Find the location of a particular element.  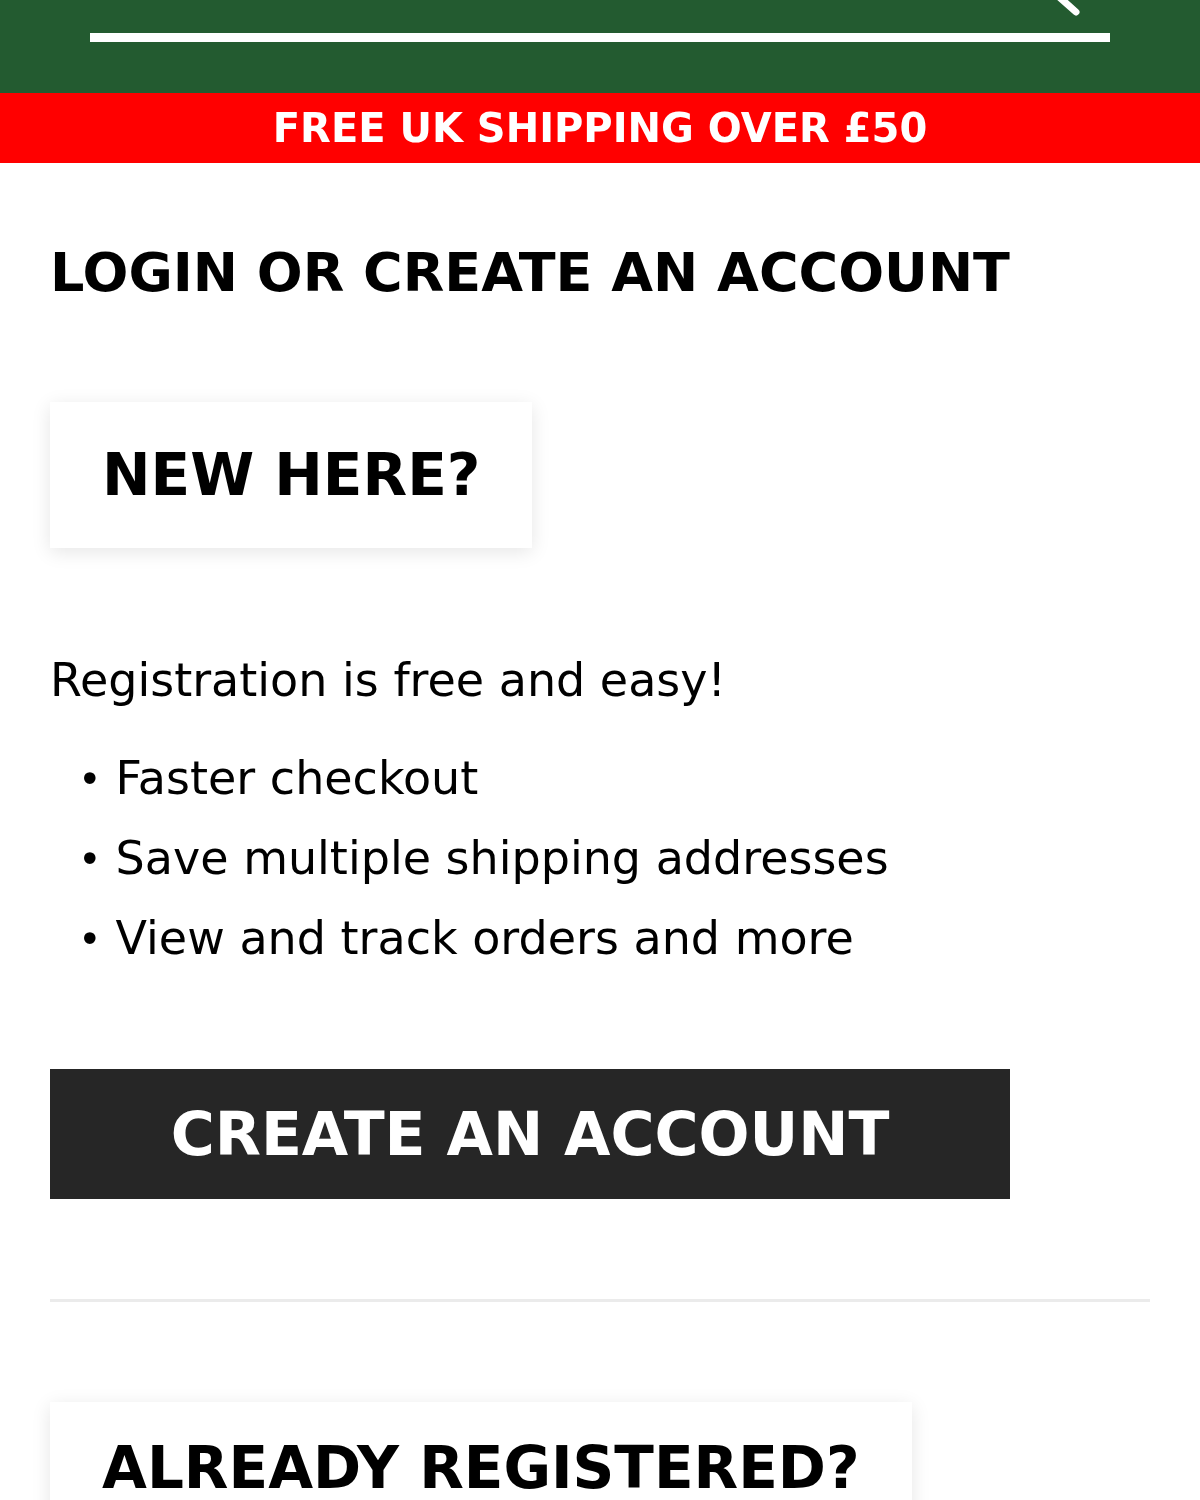

benefit-item: Save multiple shipping addresses is located at coordinates (502, 859).